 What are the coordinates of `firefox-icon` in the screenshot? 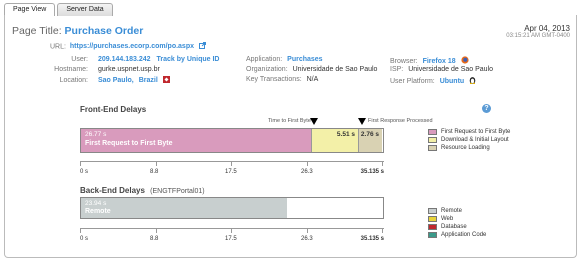 It's located at (465, 61).